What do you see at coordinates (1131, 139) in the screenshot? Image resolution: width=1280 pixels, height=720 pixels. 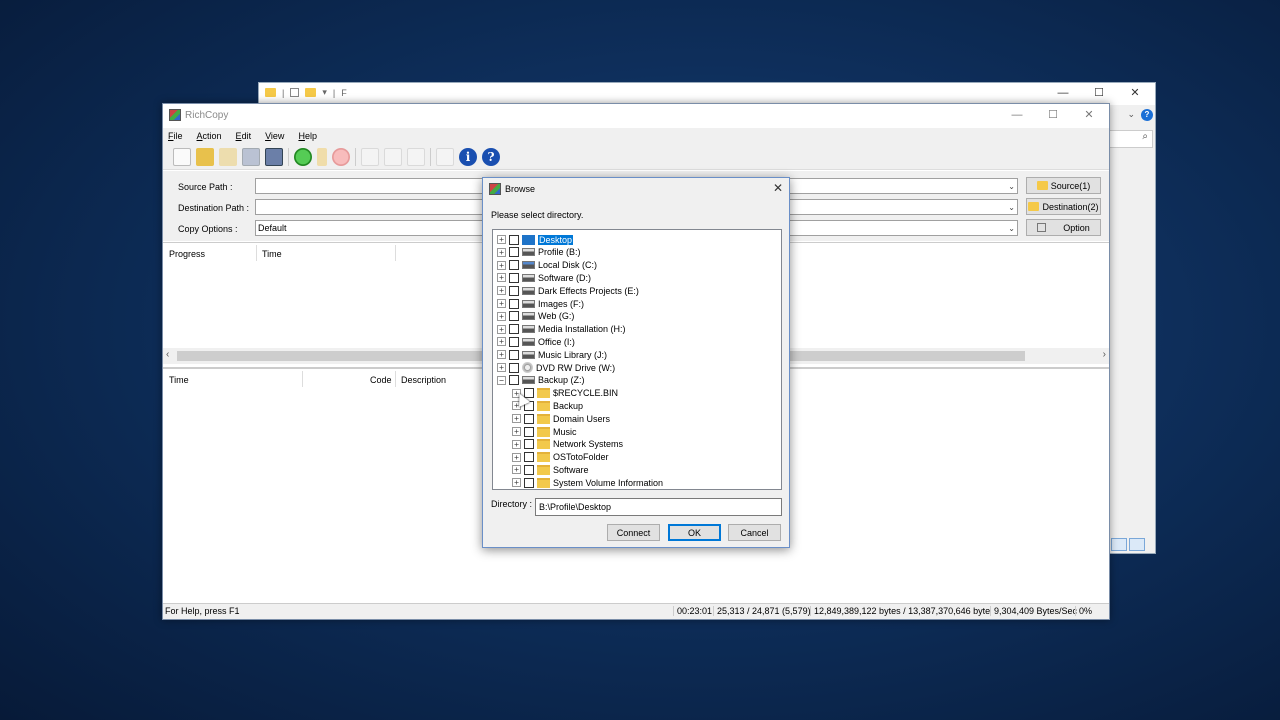 I see `search-input: ⌕` at bounding box center [1131, 139].